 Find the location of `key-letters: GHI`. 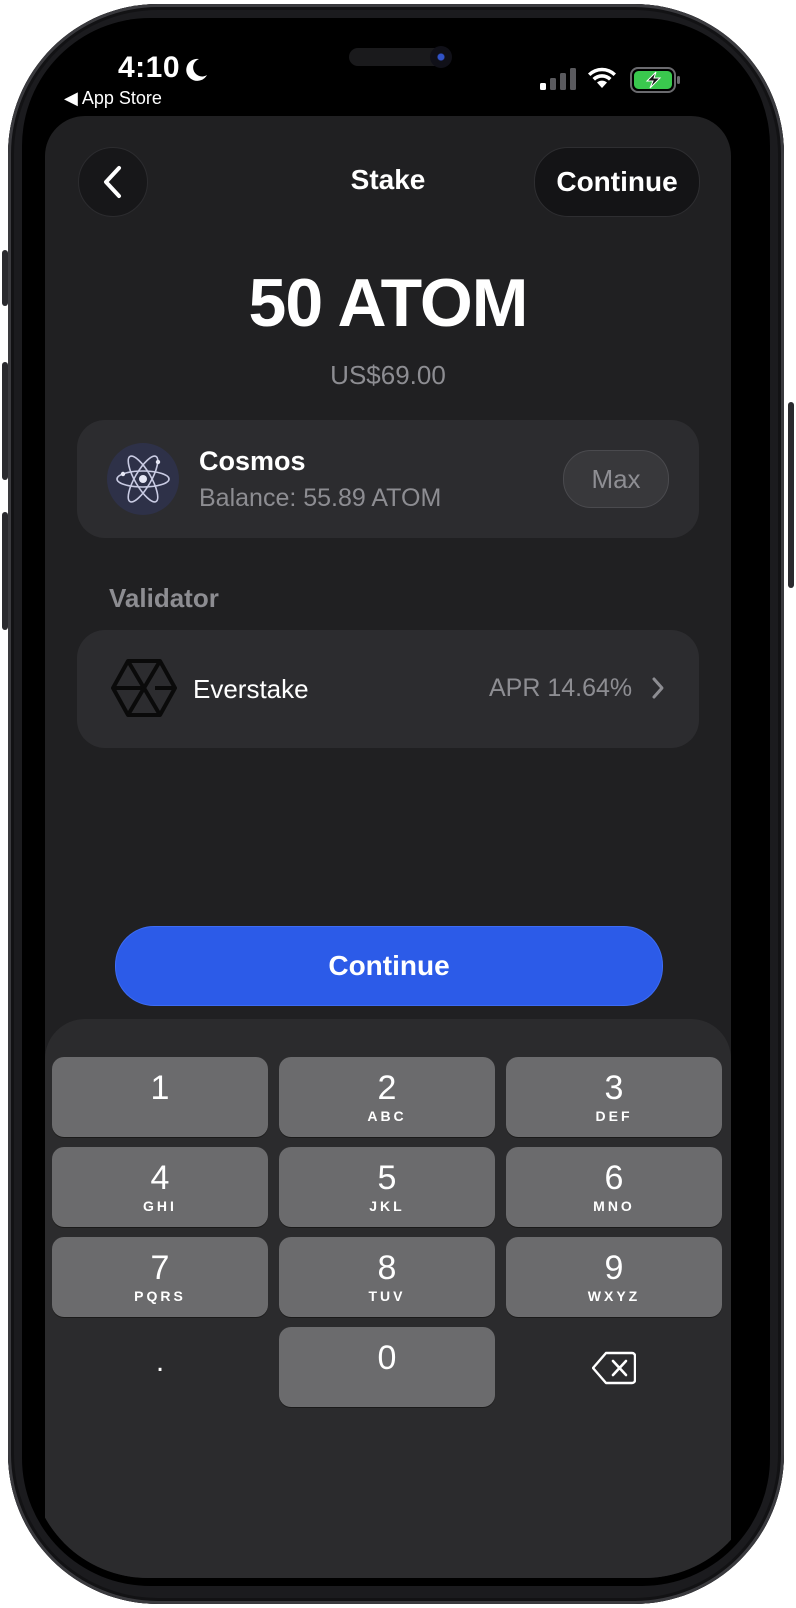

key-letters: GHI is located at coordinates (160, 1206).